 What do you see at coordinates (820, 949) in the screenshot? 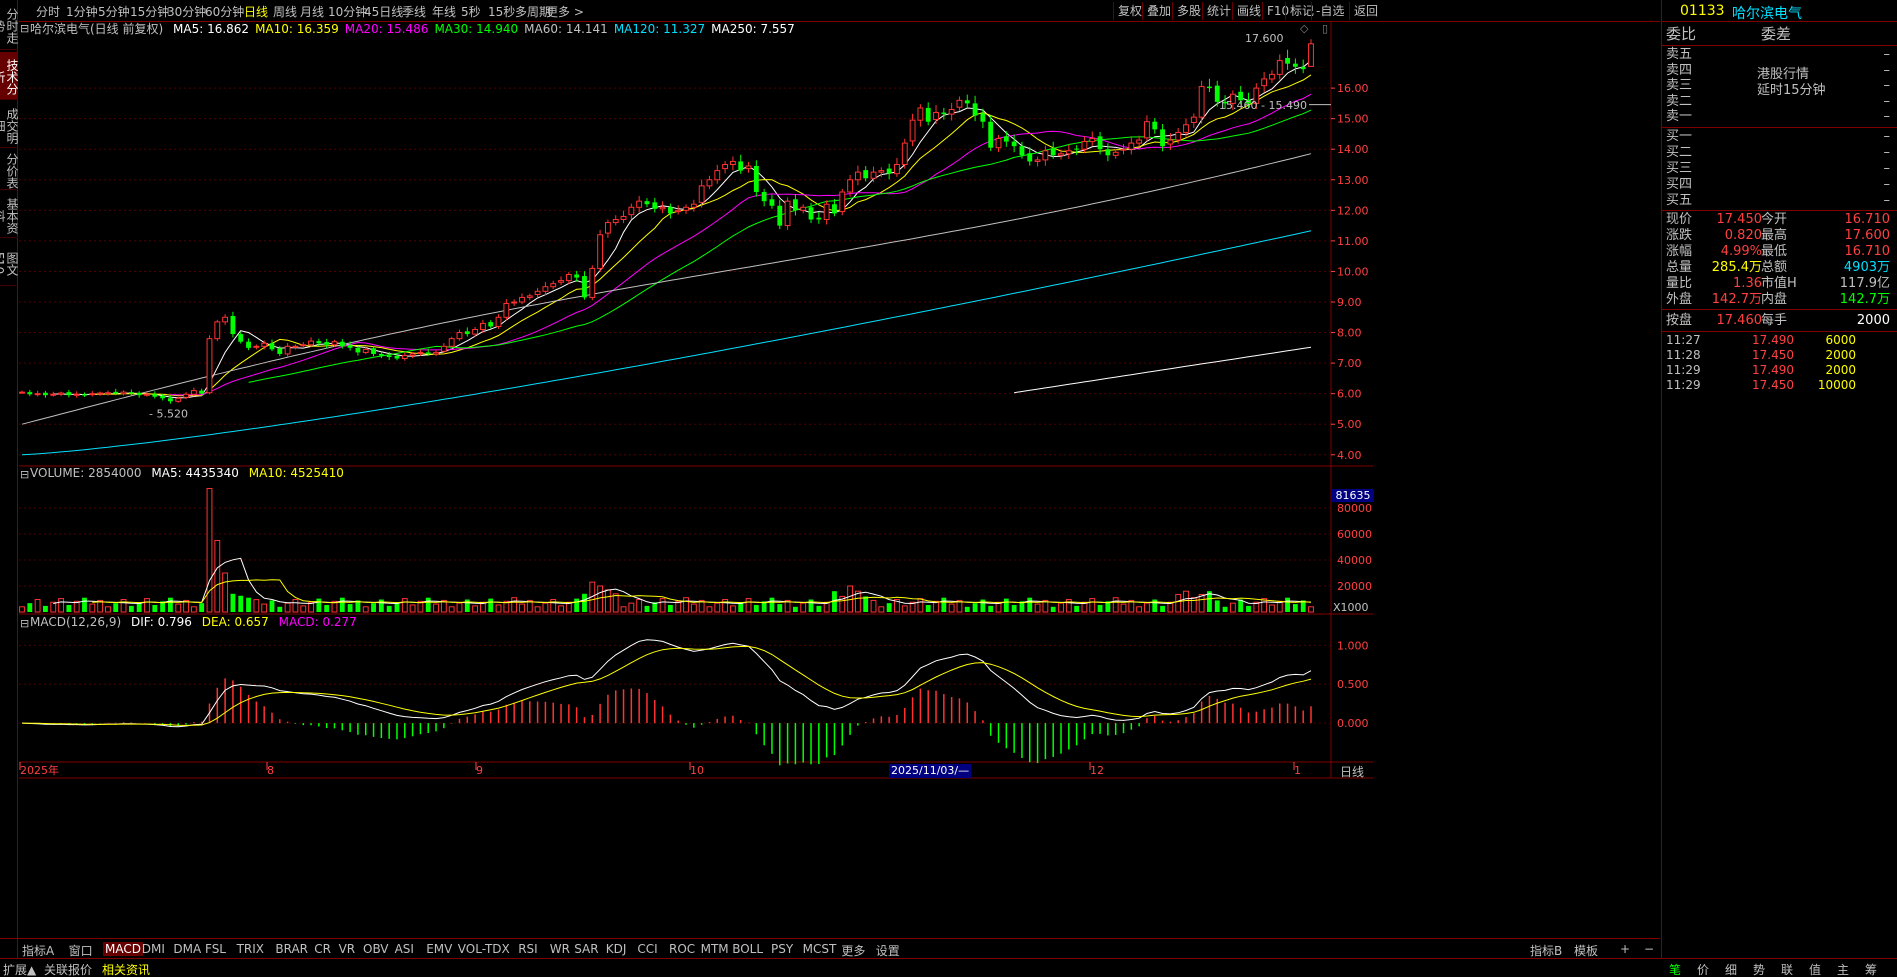
I see `indicator-23: MCST` at bounding box center [820, 949].